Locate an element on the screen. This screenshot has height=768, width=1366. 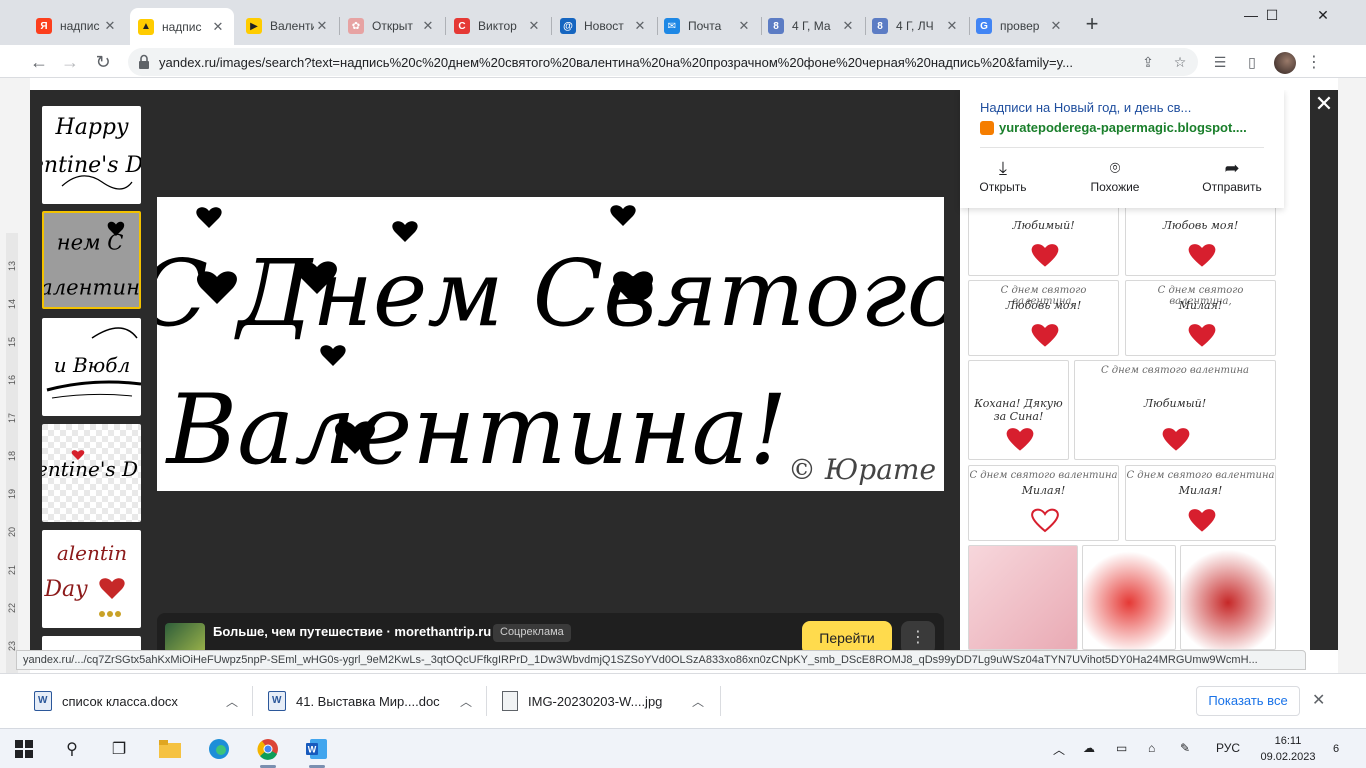
chrome-icon is located at coordinates (268, 749).